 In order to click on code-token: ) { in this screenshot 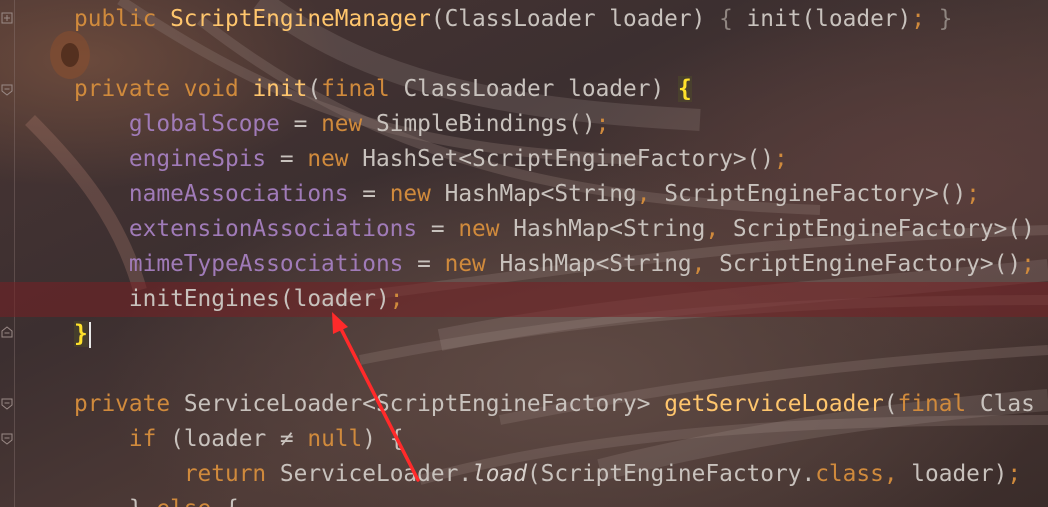, I will do `click(383, 439)`.